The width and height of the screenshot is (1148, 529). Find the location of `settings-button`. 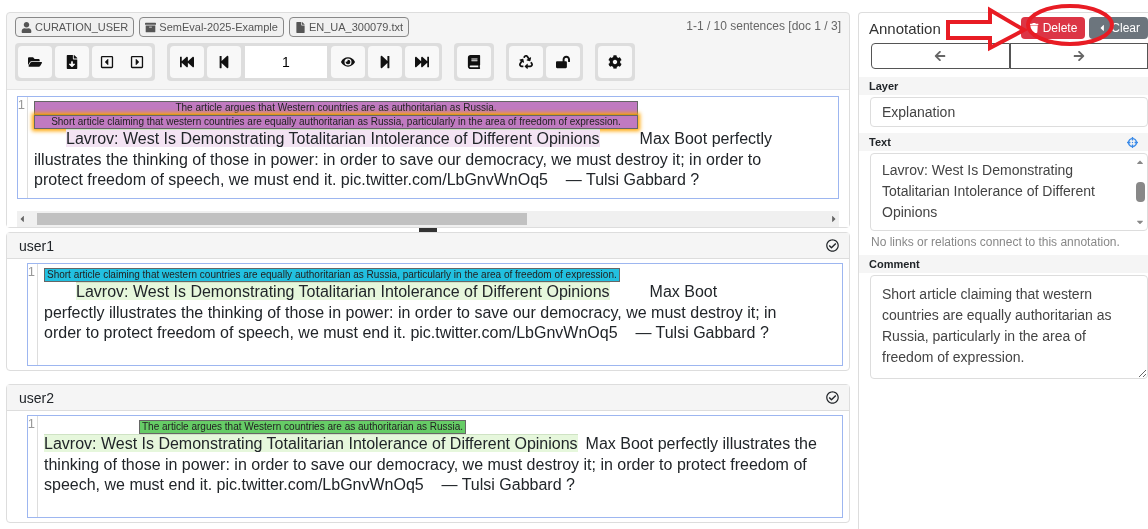

settings-button is located at coordinates (615, 62).